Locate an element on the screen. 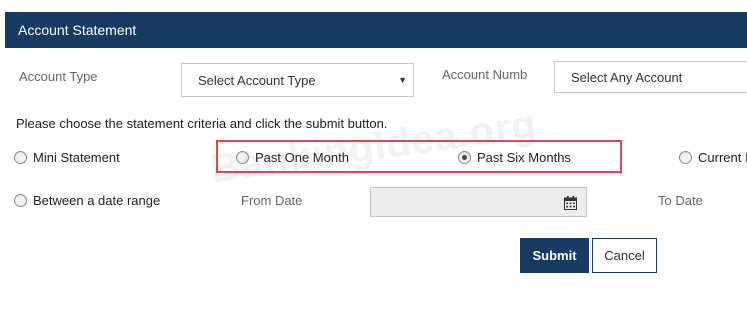 This screenshot has height=311, width=747. radio-past-one-month is located at coordinates (242, 157).